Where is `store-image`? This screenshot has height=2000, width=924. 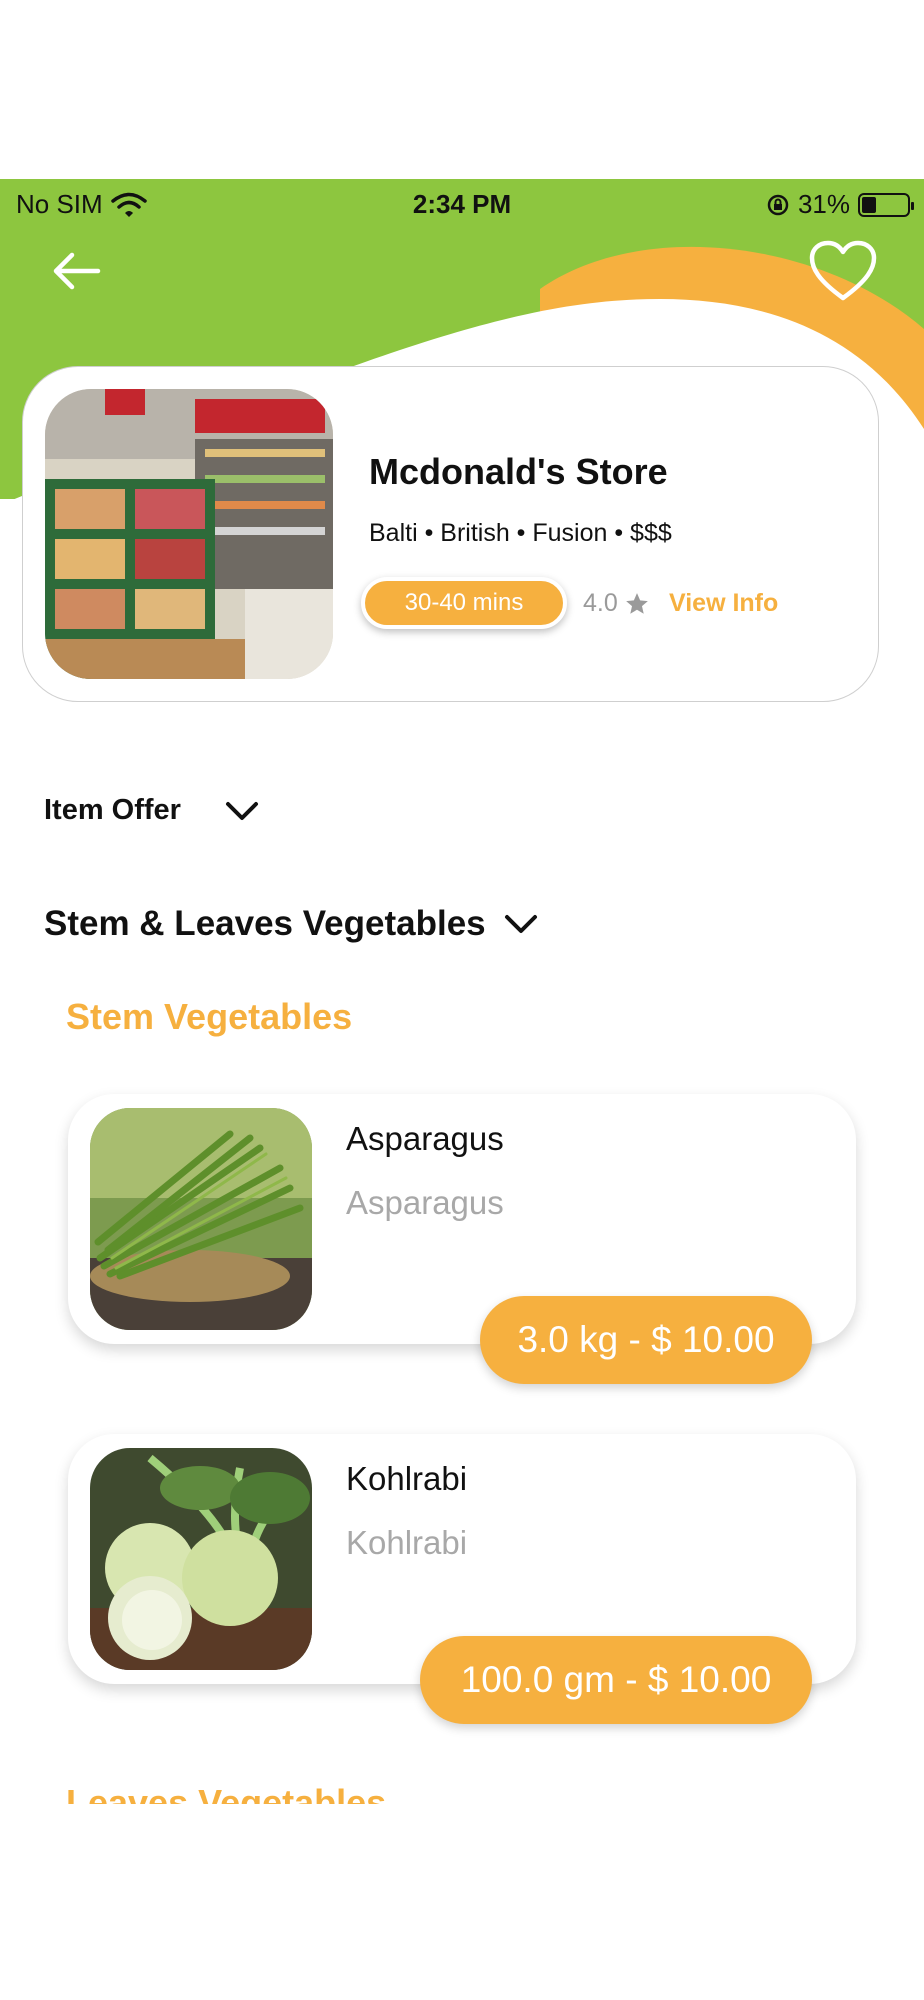
store-image is located at coordinates (189, 534).